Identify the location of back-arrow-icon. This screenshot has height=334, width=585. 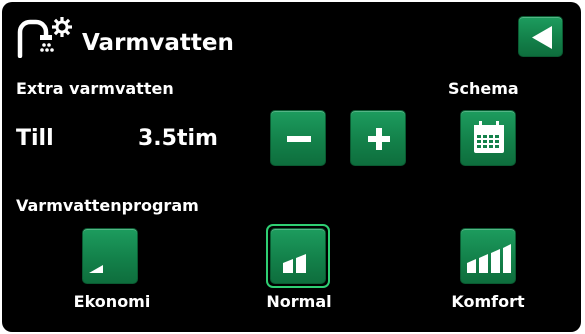
(542, 37).